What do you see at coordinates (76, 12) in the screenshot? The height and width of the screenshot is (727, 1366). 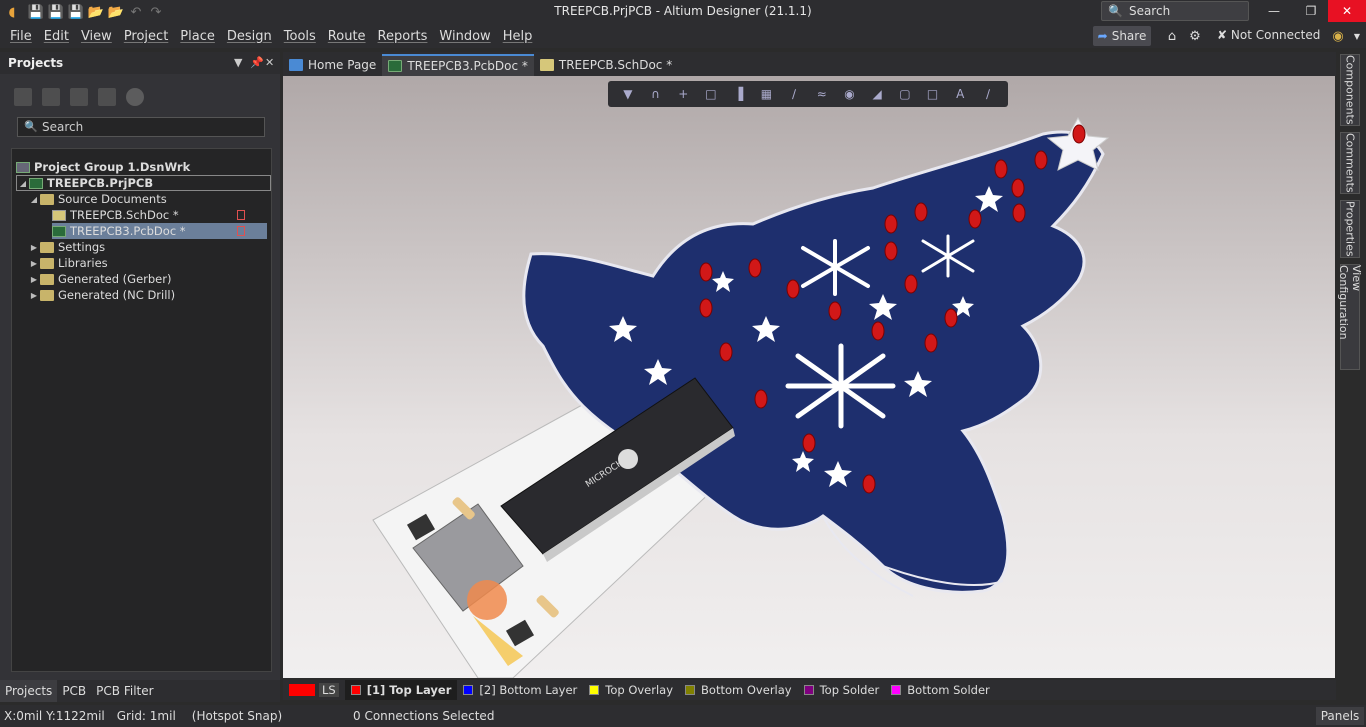 I see `save-copy-icon: 💾` at bounding box center [76, 12].